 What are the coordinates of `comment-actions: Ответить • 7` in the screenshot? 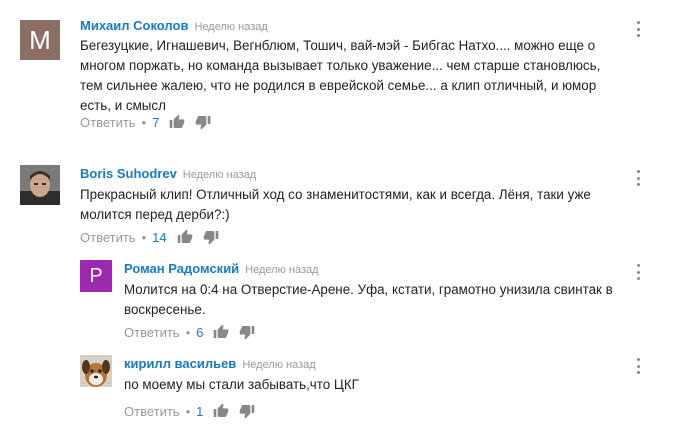 It's located at (150, 122).